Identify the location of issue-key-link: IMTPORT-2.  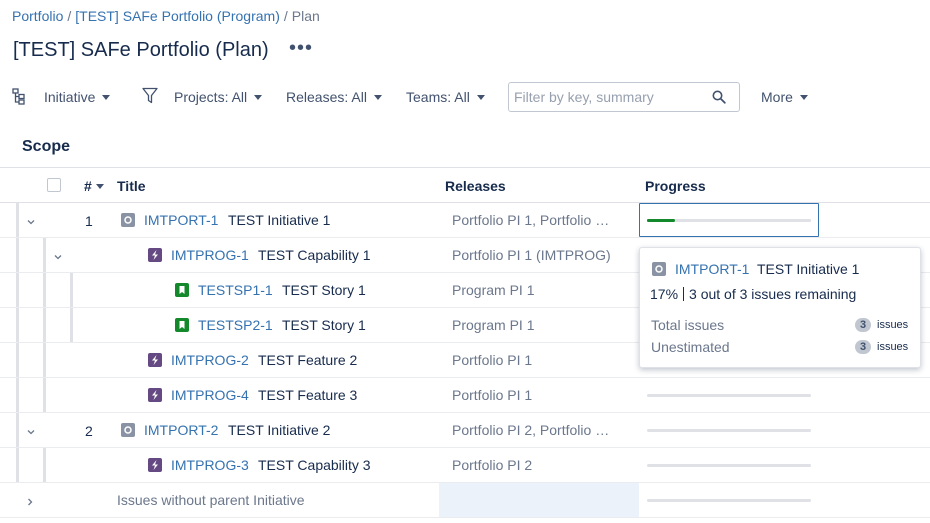
(181, 430).